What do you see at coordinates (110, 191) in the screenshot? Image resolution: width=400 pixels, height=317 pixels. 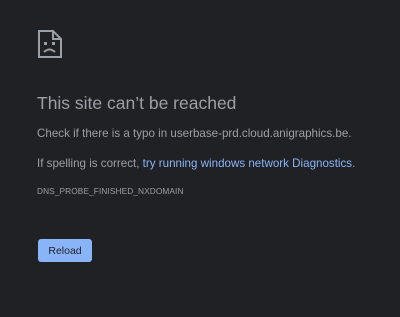 I see `error-code: DNS_PROBE_FINISHED_NXDOMAIN` at bounding box center [110, 191].